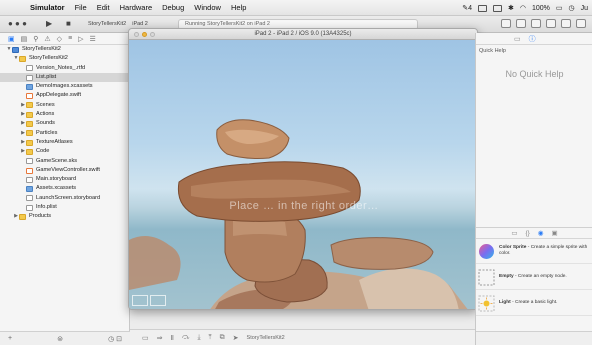  Describe the element at coordinates (136, 34) in the screenshot. I see `close-button` at that location.